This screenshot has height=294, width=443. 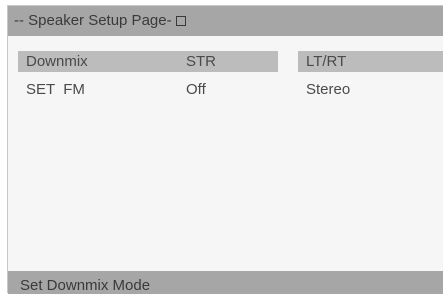 I want to click on status-text: Set Downmix Mode, so click(x=85, y=285).